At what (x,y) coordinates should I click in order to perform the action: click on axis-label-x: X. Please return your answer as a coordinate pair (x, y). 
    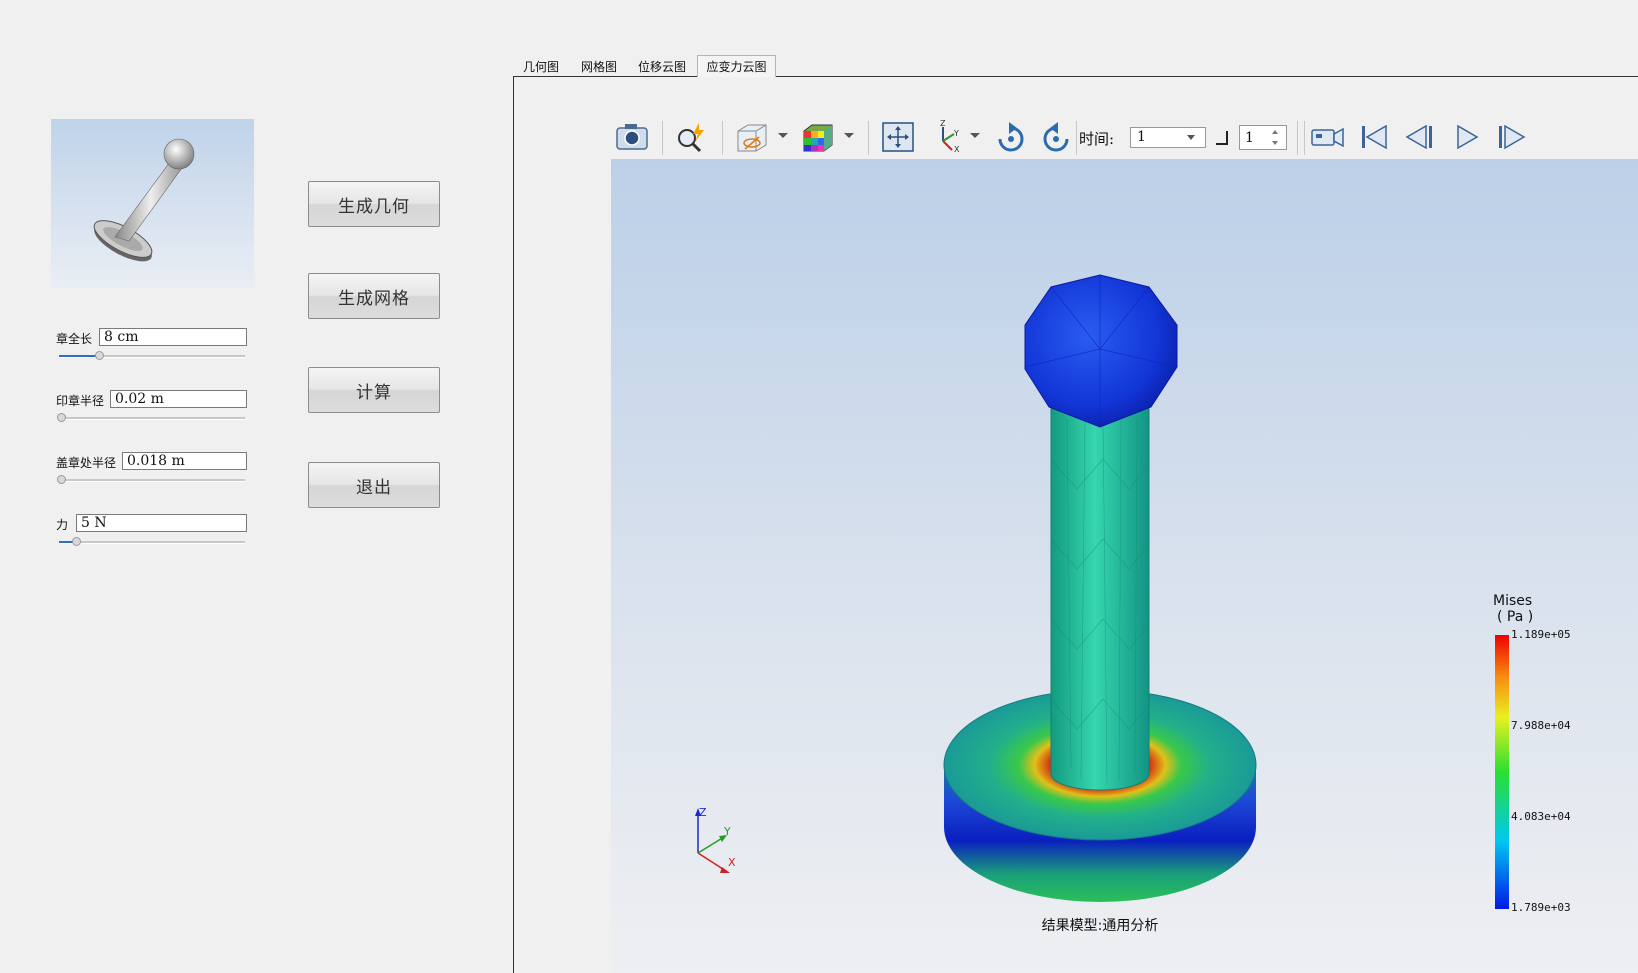
    Looking at the image, I should click on (732, 862).